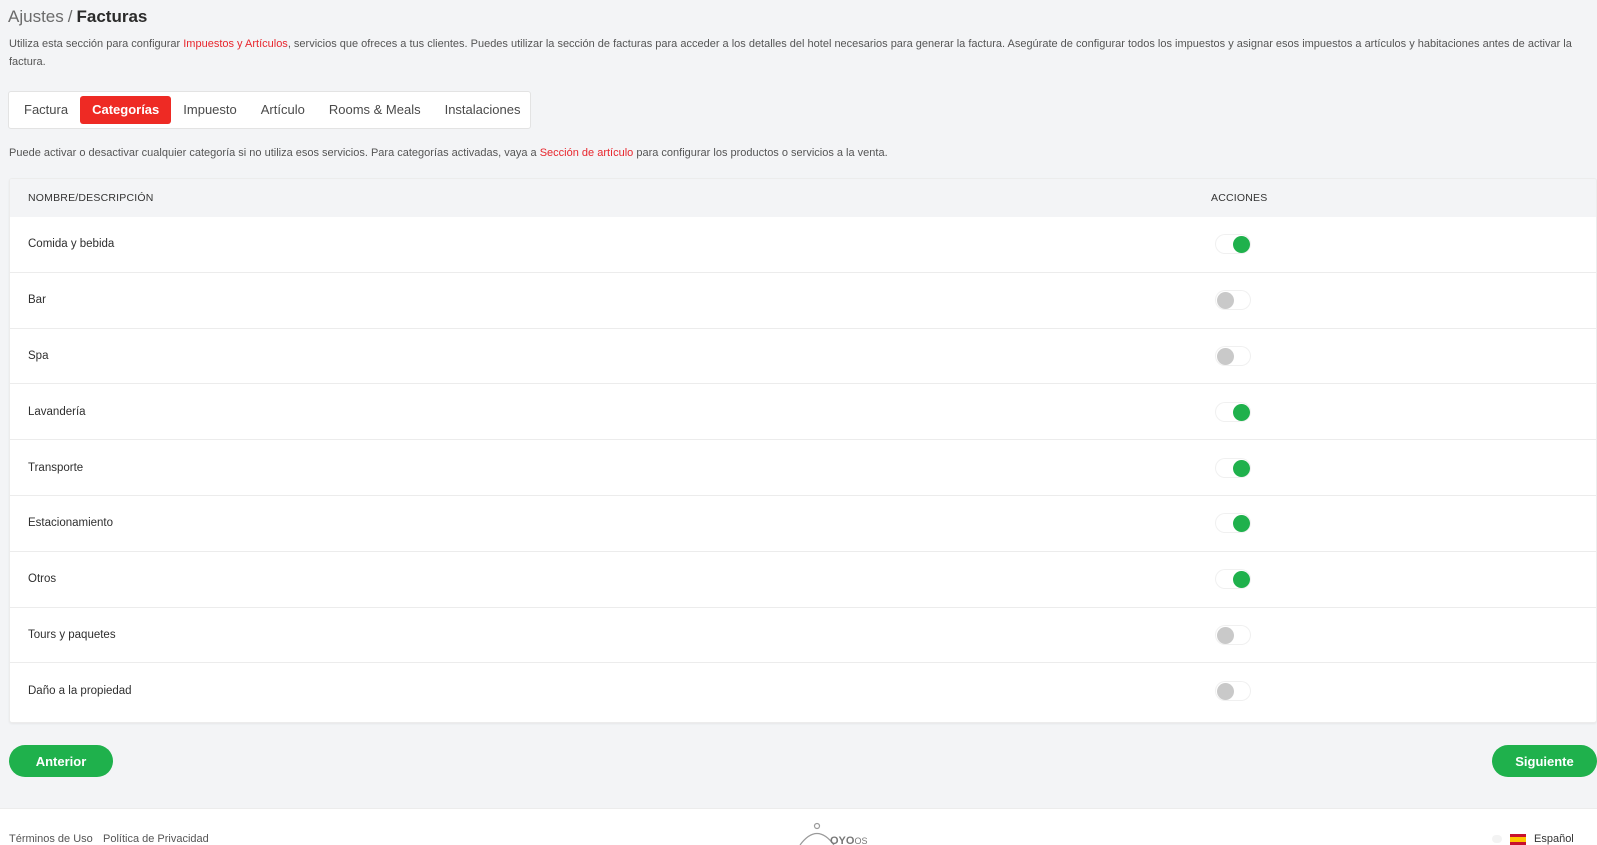  Describe the element at coordinates (37, 300) in the screenshot. I see `category-label: Bar` at that location.